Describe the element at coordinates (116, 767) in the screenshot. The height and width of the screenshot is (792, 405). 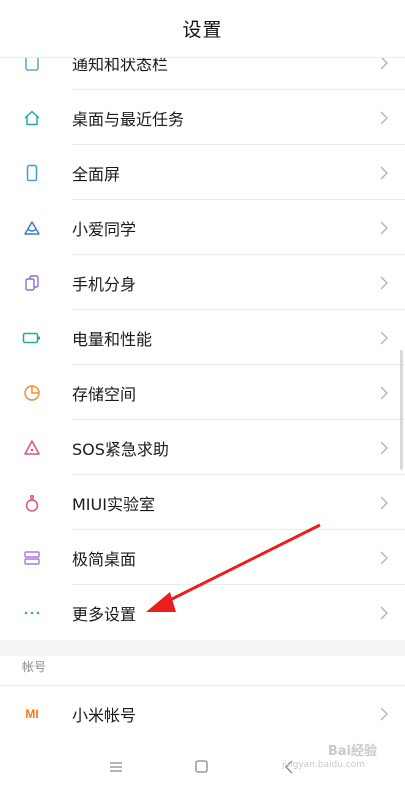
I see `menu-nav-icon` at that location.